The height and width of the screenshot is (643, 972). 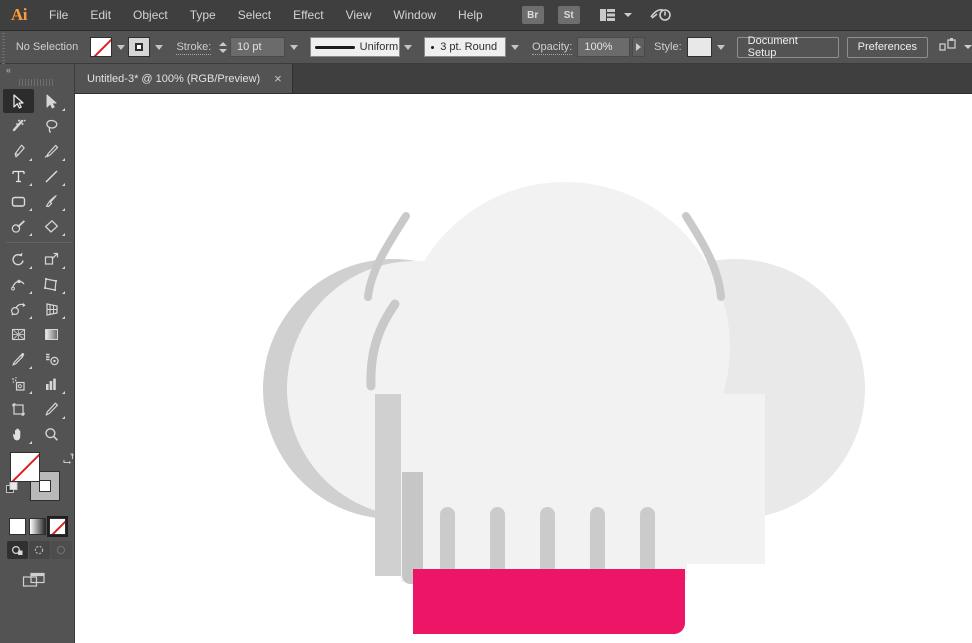 I want to click on opacity-label: Opacity:, so click(x=552, y=48).